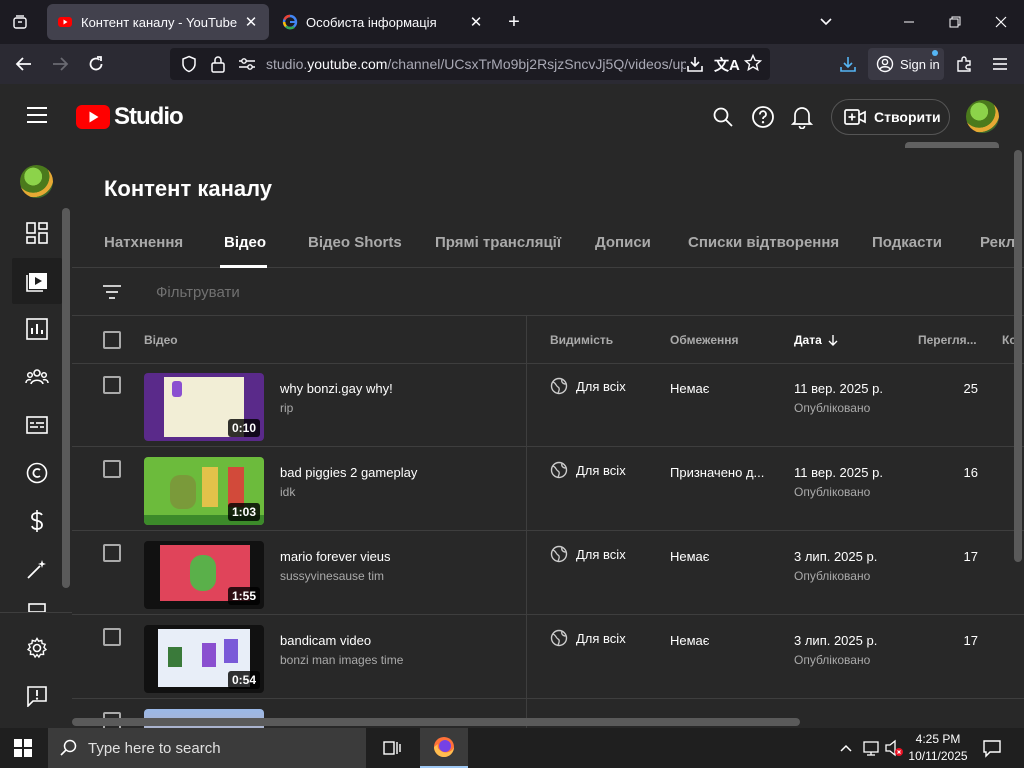 This screenshot has height=768, width=1024. What do you see at coordinates (204, 659) in the screenshot?
I see `video-thumbnail: 0:54` at bounding box center [204, 659].